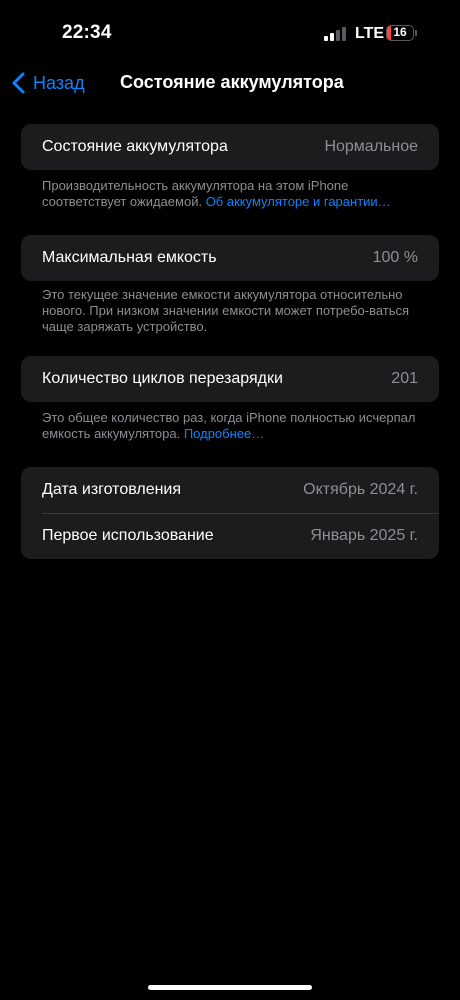 Image resolution: width=460 pixels, height=1000 pixels. What do you see at coordinates (59, 82) in the screenshot?
I see `back-button-label: Назад` at bounding box center [59, 82].